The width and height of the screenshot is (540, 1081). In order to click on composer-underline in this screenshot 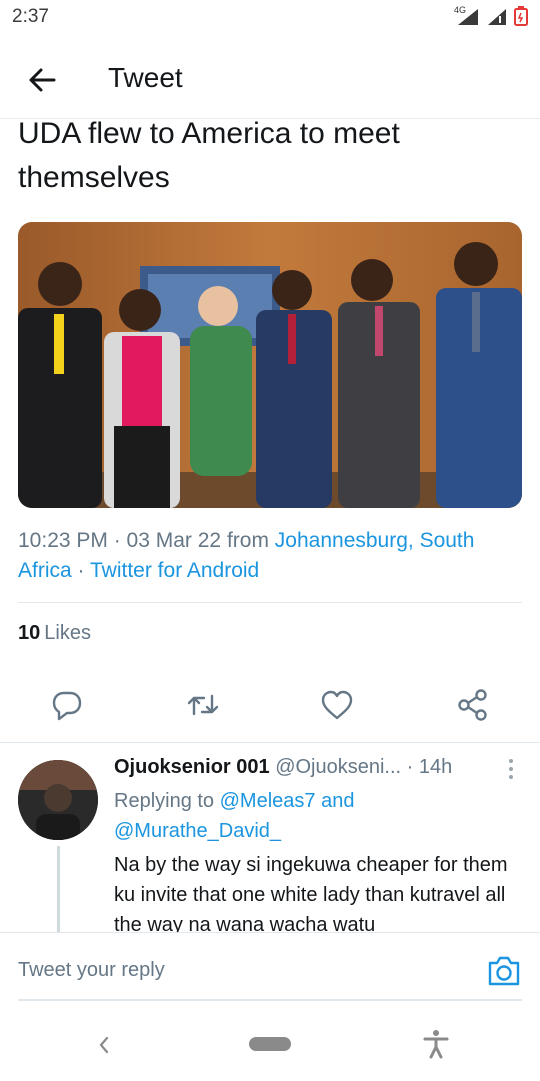, I will do `click(270, 1000)`.